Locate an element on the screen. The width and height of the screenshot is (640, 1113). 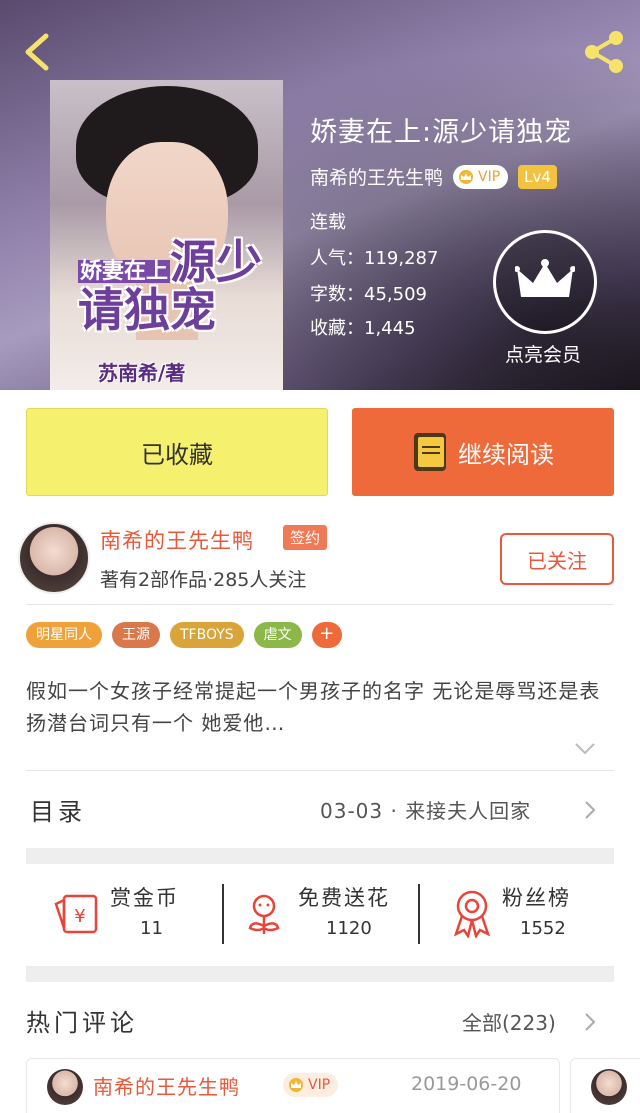
member-button is located at coordinates (545, 282).